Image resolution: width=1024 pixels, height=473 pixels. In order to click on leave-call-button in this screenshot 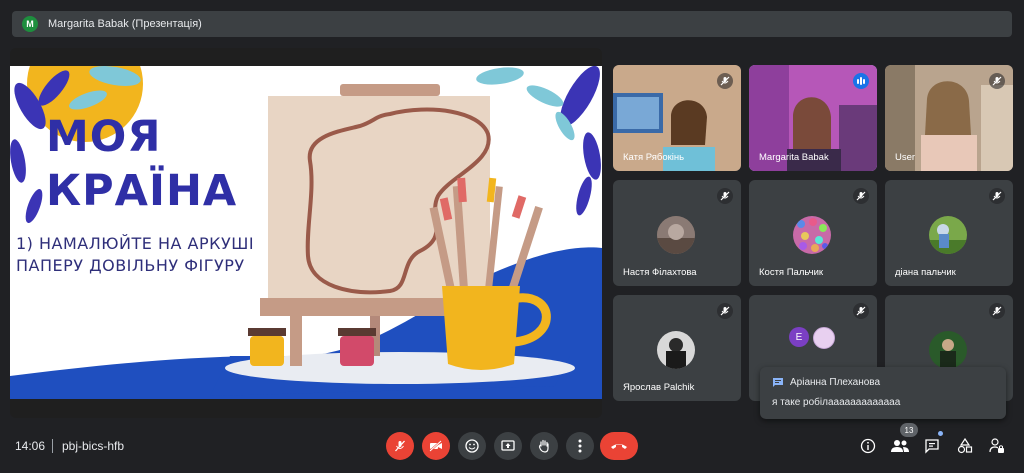, I will do `click(619, 446)`.